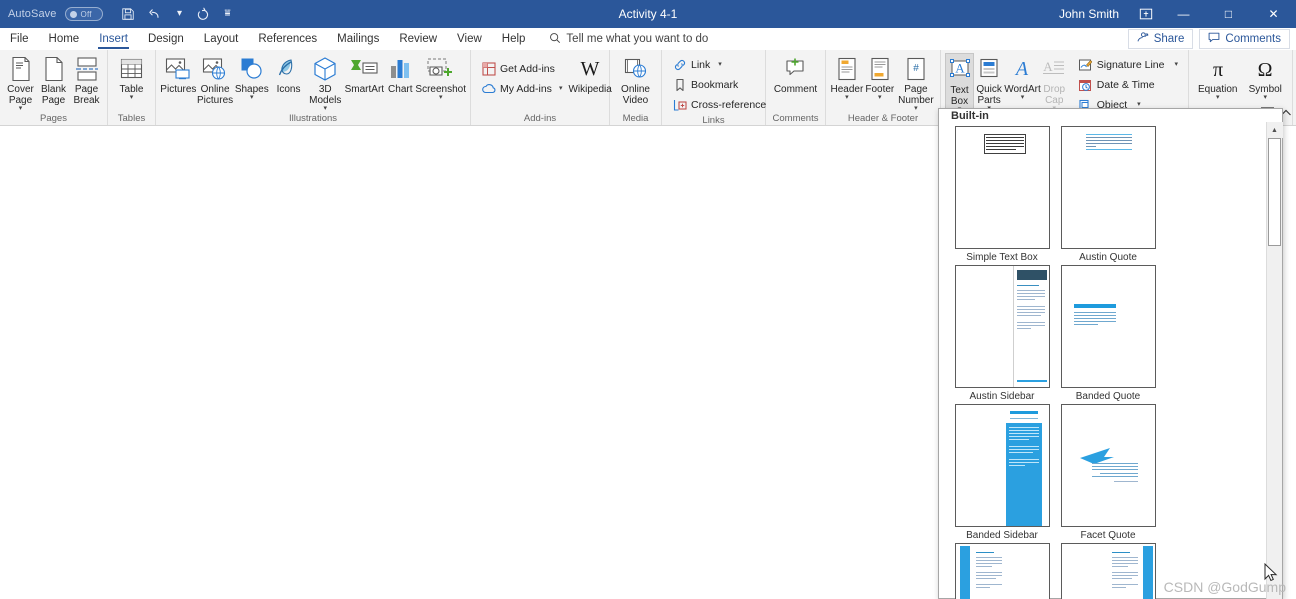 Image resolution: width=1296 pixels, height=599 pixels. I want to click on my-add-ins-icon, so click(488, 88).